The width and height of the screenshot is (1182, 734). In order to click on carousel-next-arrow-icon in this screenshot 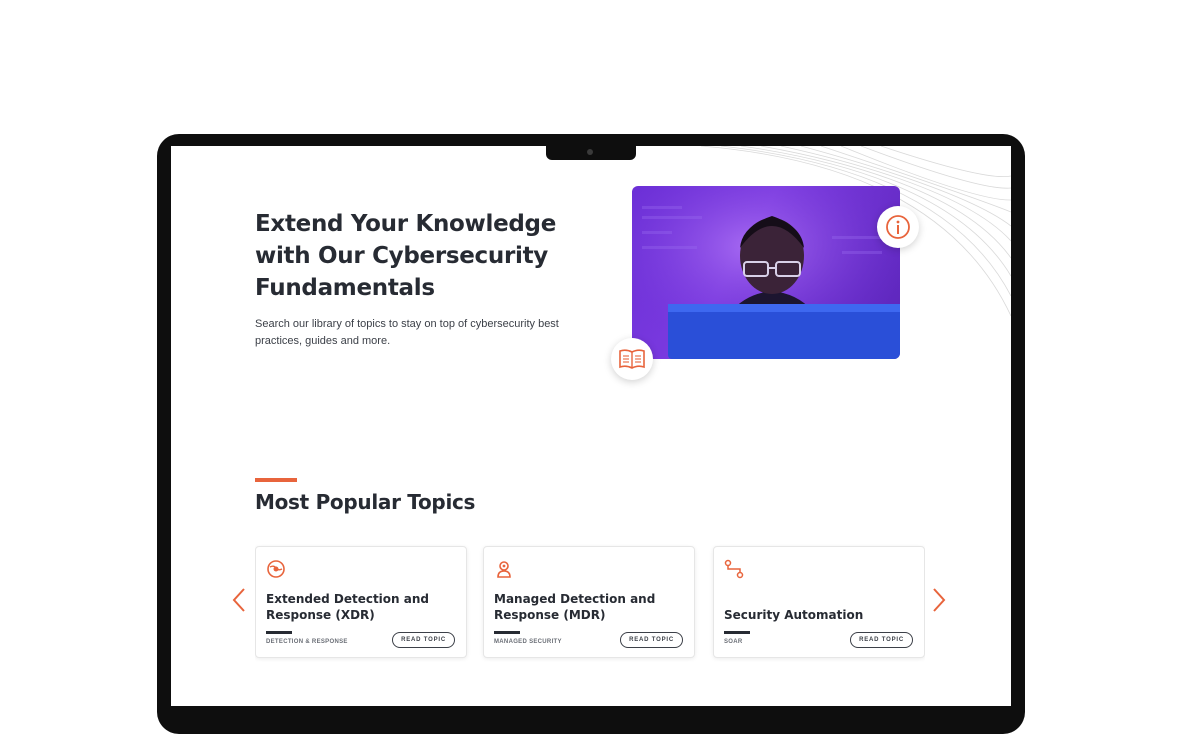, I will do `click(939, 600)`.